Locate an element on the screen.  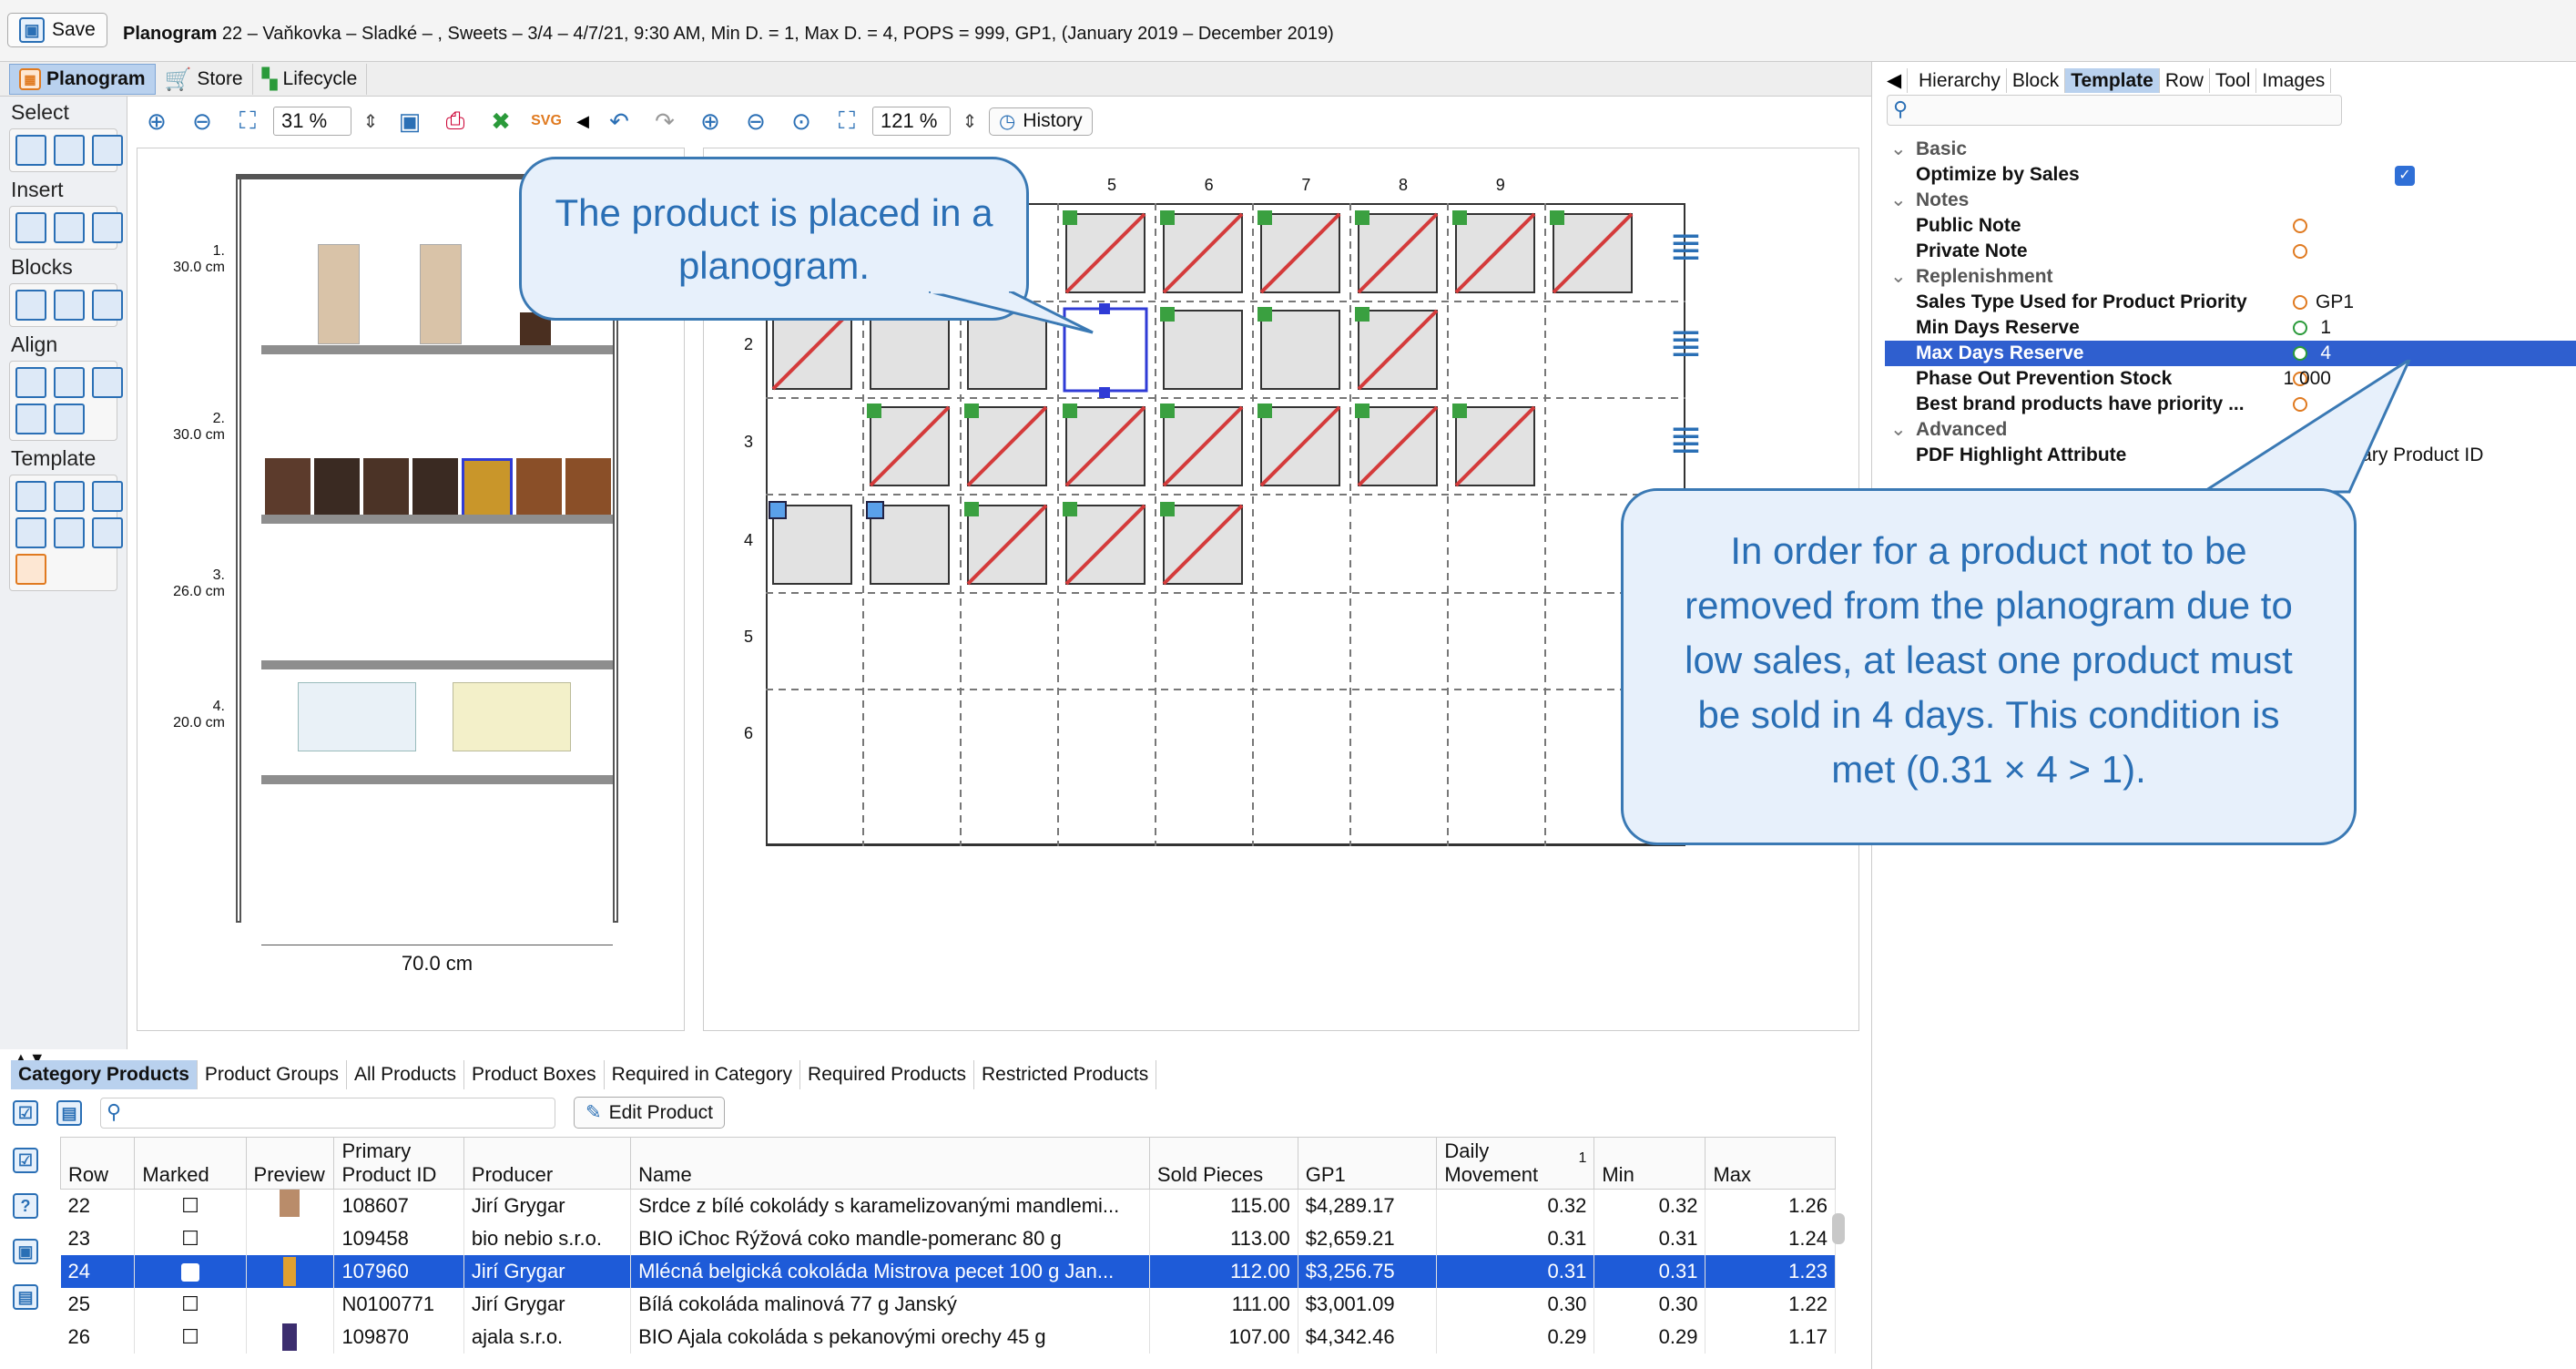
undo-icon: ↶ is located at coordinates (619, 121).